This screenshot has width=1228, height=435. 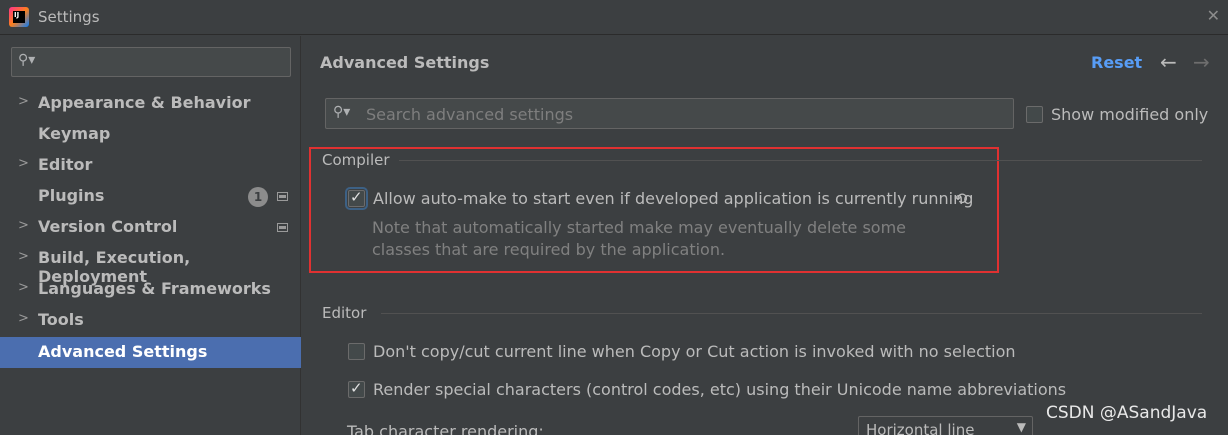 I want to click on sidebar-item-appearance-behavior: > Appearance & Behavior, so click(x=150, y=103).